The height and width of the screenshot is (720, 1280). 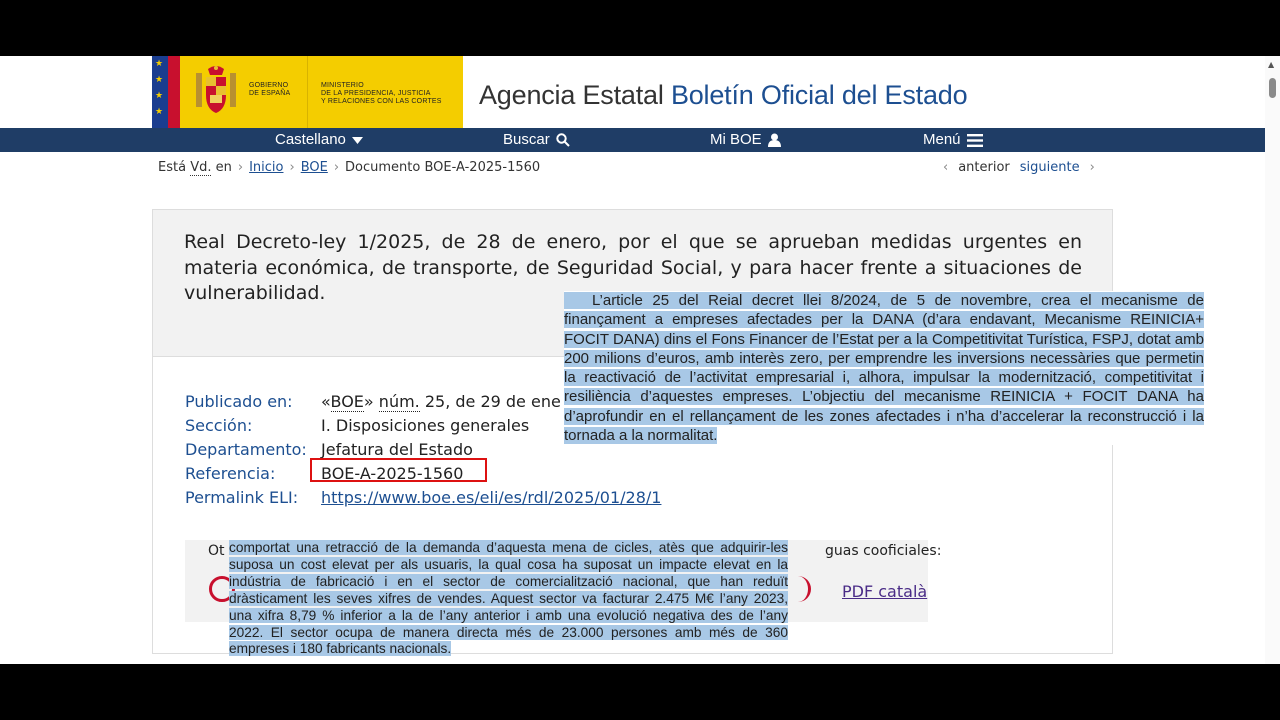 What do you see at coordinates (974, 140) in the screenshot?
I see `hamburger-menu-icon` at bounding box center [974, 140].